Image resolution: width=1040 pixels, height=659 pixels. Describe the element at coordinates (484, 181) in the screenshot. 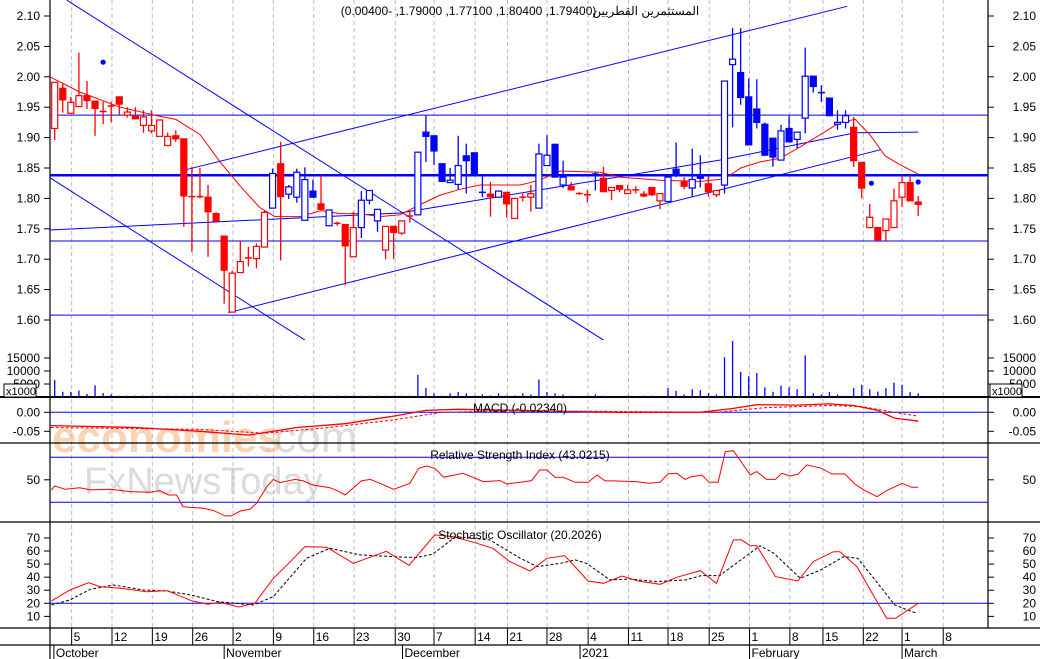

I see `trendline` at that location.